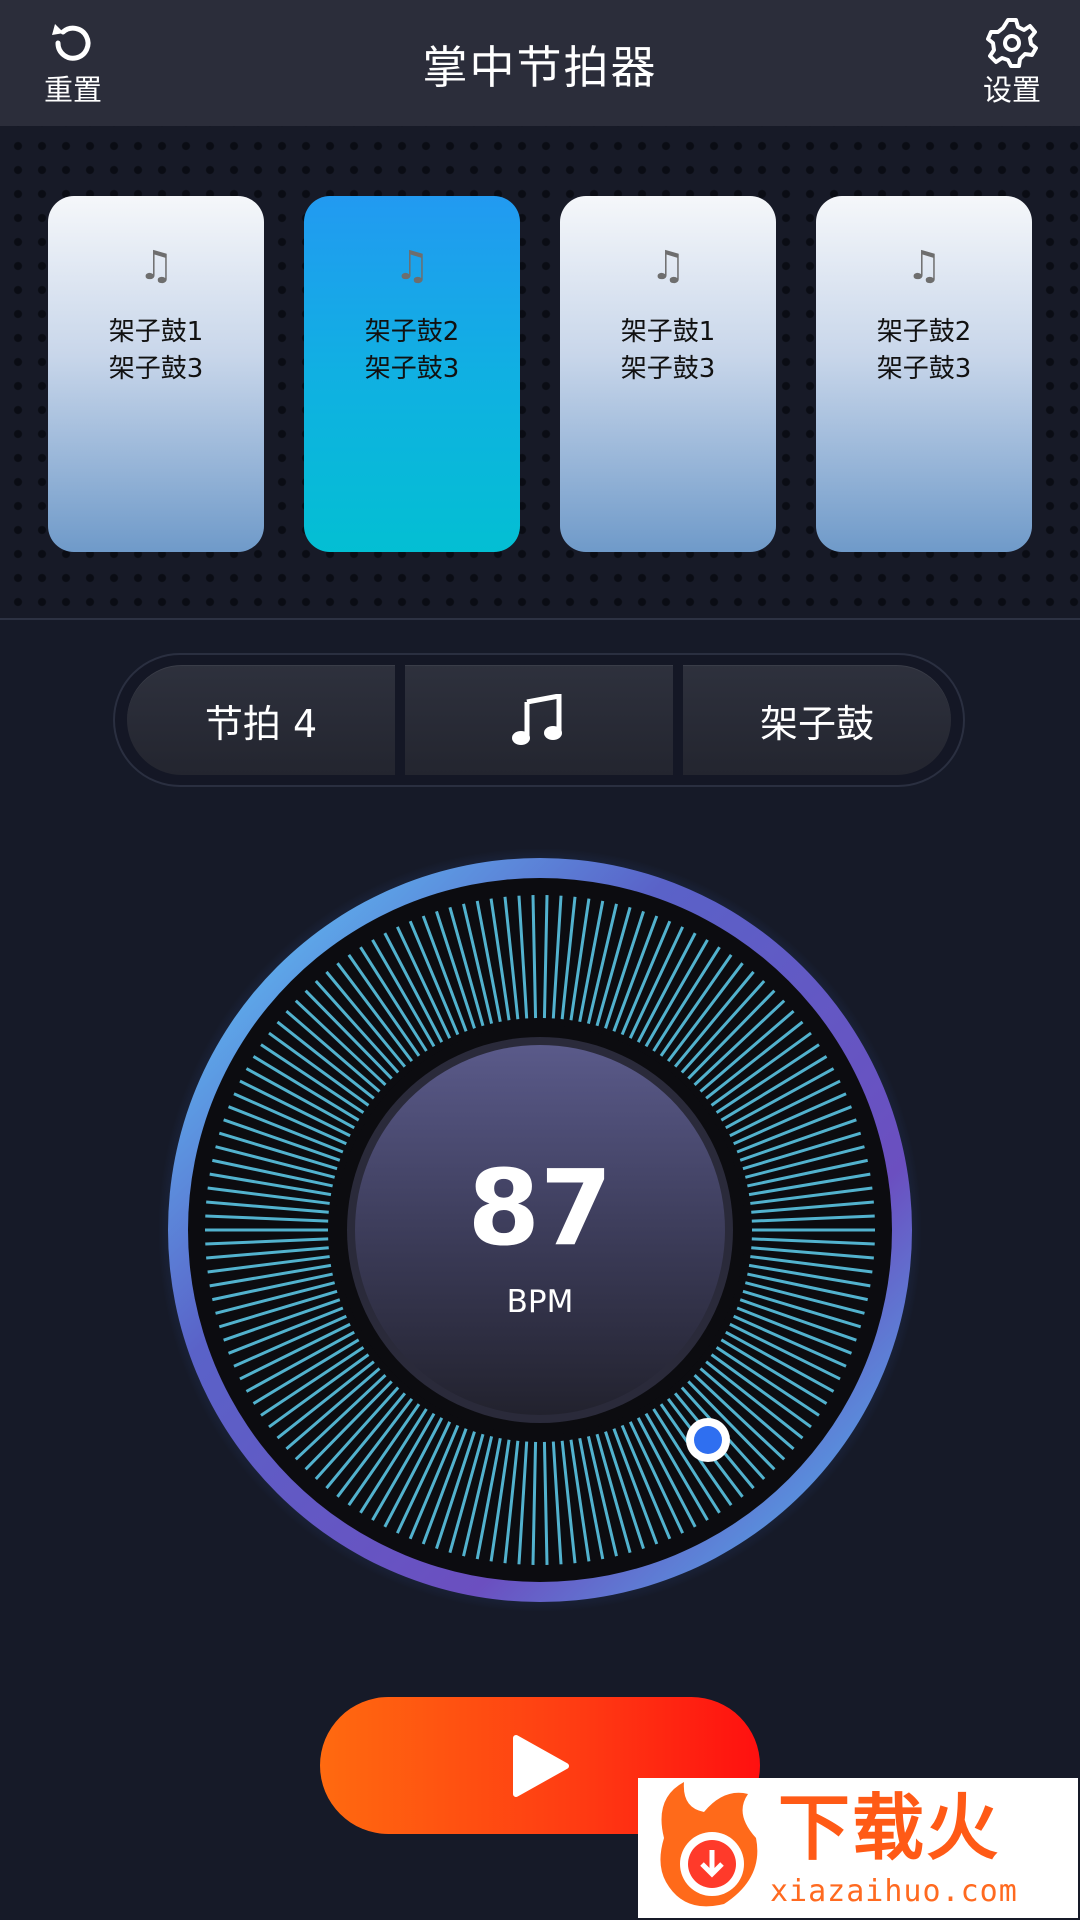 This screenshot has height=1920, width=1080. I want to click on sound-label: 架子鼓, so click(816, 723).